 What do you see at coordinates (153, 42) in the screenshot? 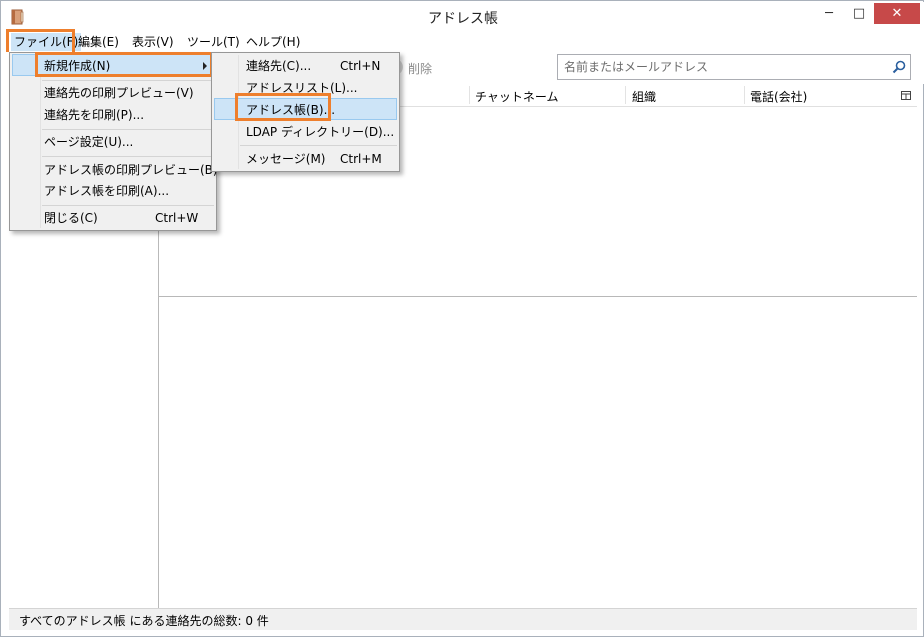
I see `menu-view: 表示(V)` at bounding box center [153, 42].